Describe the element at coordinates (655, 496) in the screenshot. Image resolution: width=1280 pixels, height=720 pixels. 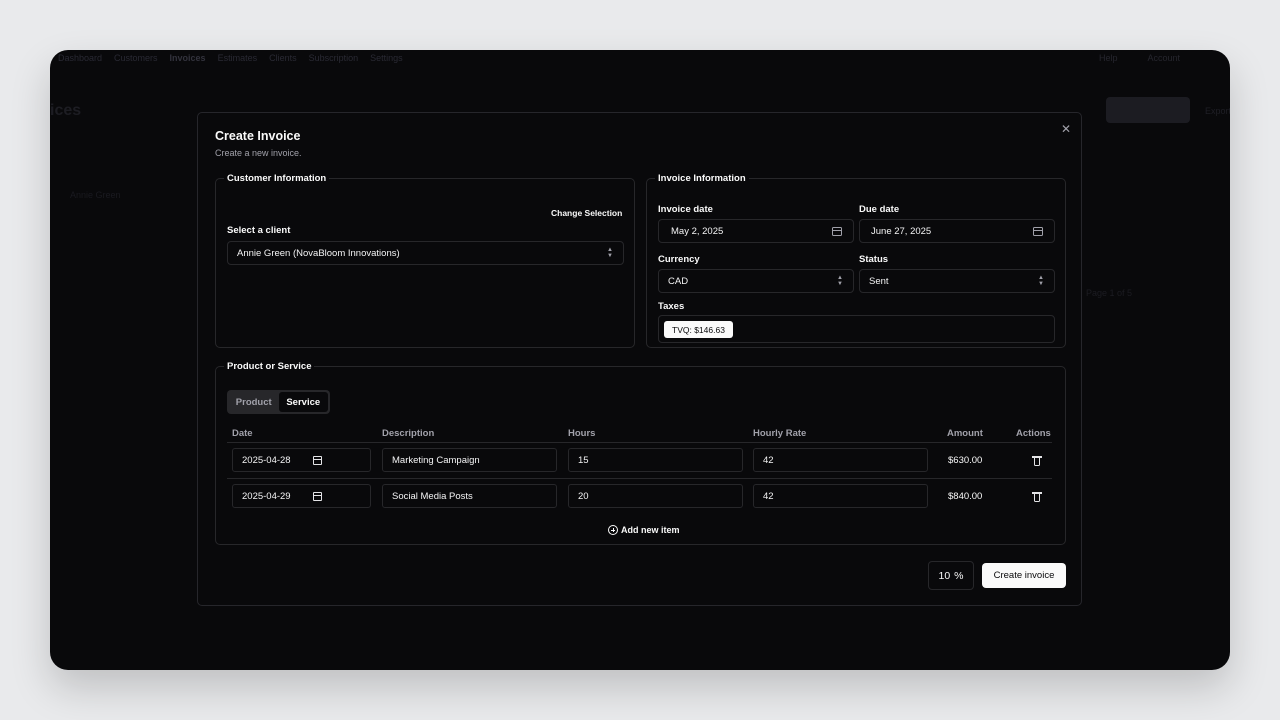
I see `row-hours-input: 20` at that location.